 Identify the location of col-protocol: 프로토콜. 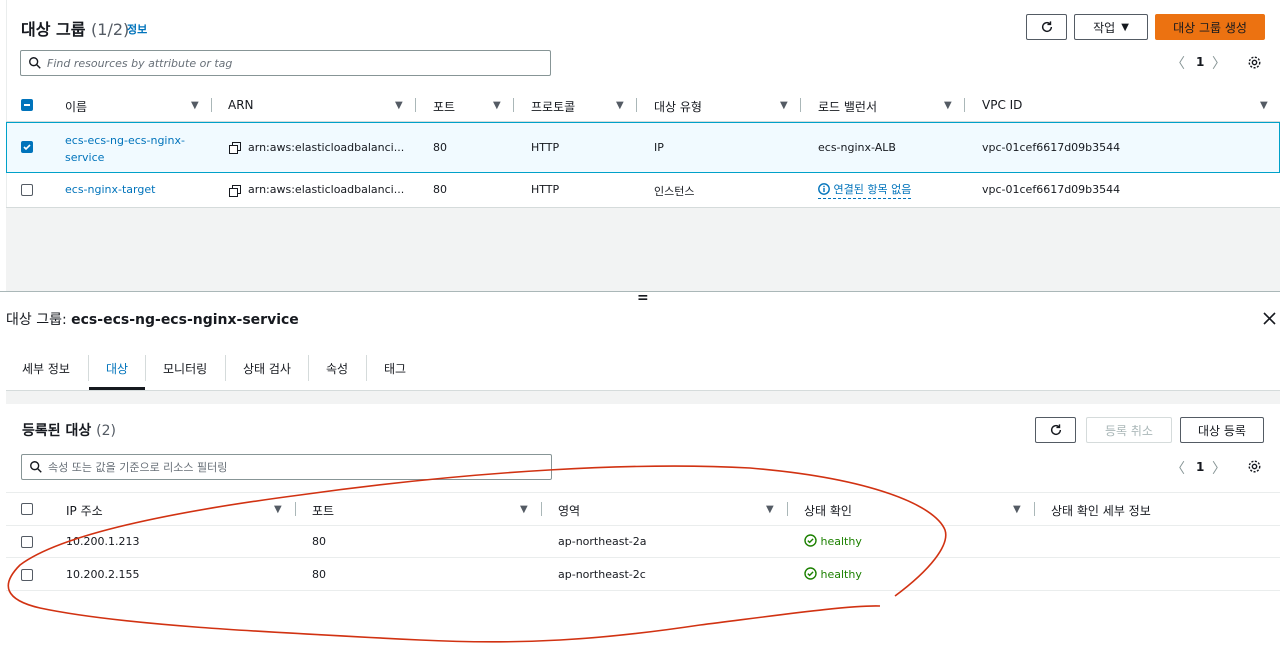
(553, 106).